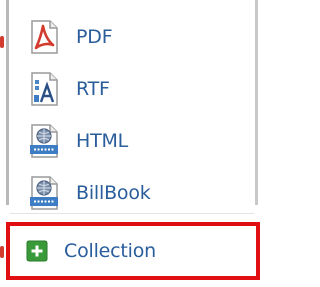  Describe the element at coordinates (113, 193) in the screenshot. I see `menu-item-label: BillBook` at that location.